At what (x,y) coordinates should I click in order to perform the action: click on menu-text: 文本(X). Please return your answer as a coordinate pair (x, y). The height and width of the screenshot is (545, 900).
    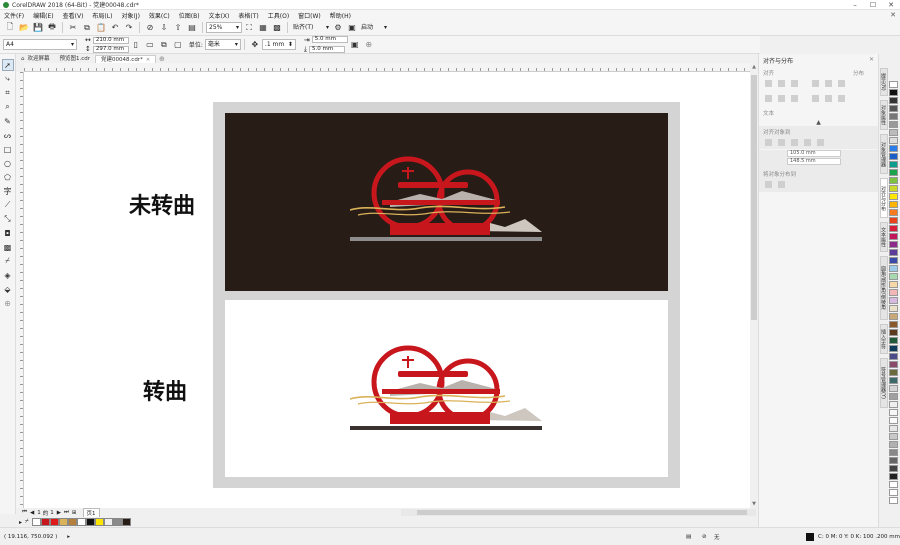
    Looking at the image, I should click on (219, 15).